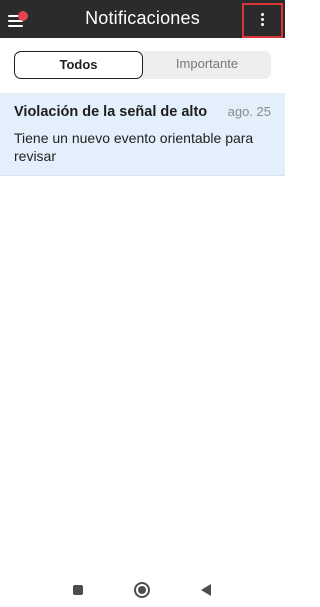  I want to click on tab-importante: Importante, so click(207, 65).